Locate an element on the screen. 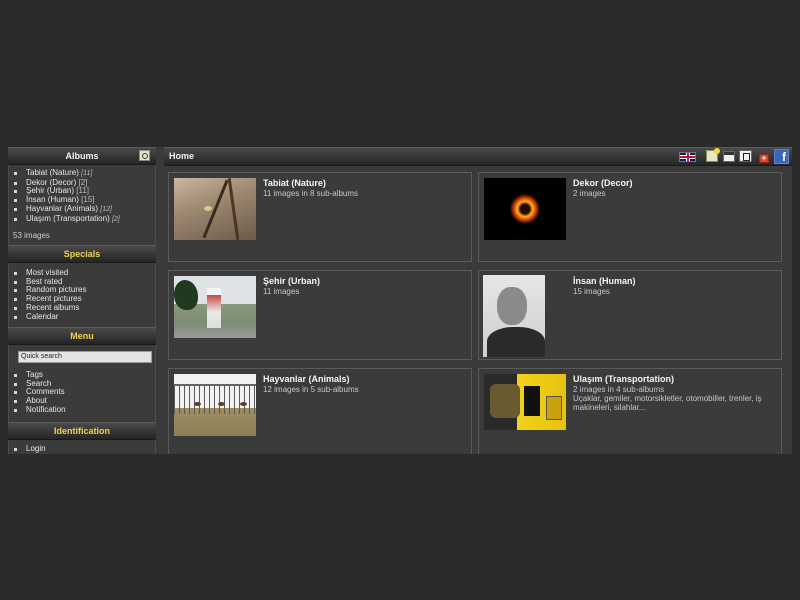 Image resolution: width=800 pixels, height=600 pixels. quick-search-input: Quick search is located at coordinates (85, 357).